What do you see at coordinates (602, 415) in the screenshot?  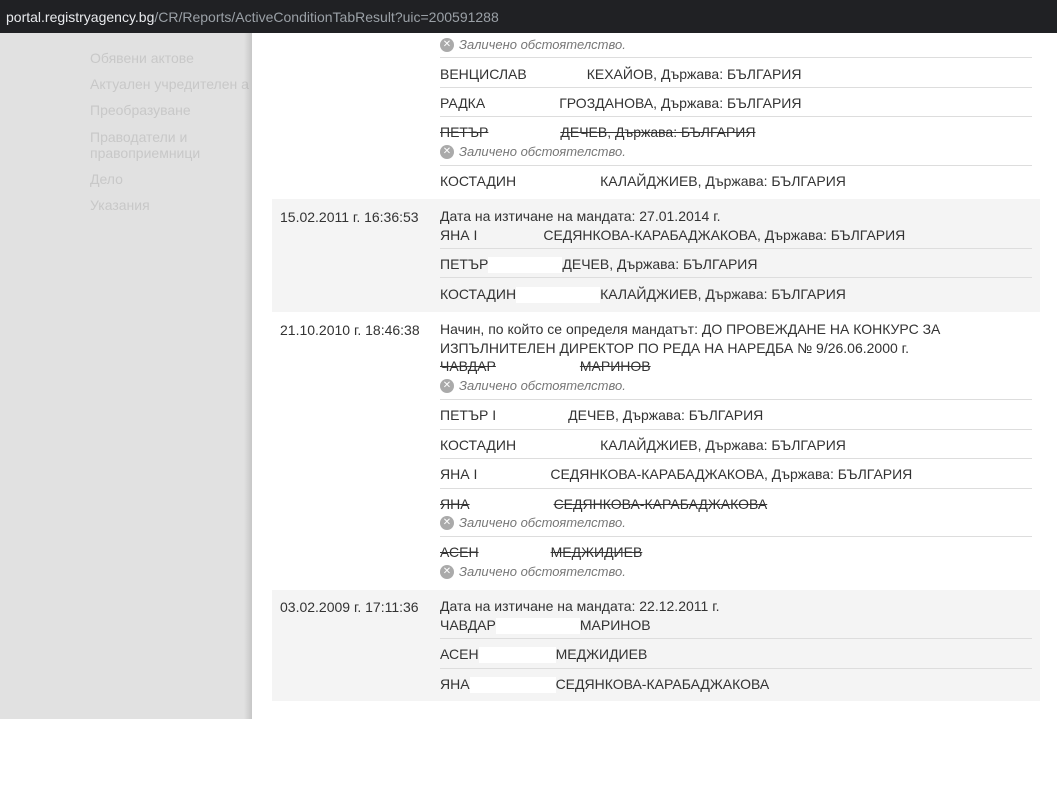 I see `person-entry: ПЕТЪР І ДЕЧЕВ, Държава: БЪЛГАРИЯ` at bounding box center [602, 415].